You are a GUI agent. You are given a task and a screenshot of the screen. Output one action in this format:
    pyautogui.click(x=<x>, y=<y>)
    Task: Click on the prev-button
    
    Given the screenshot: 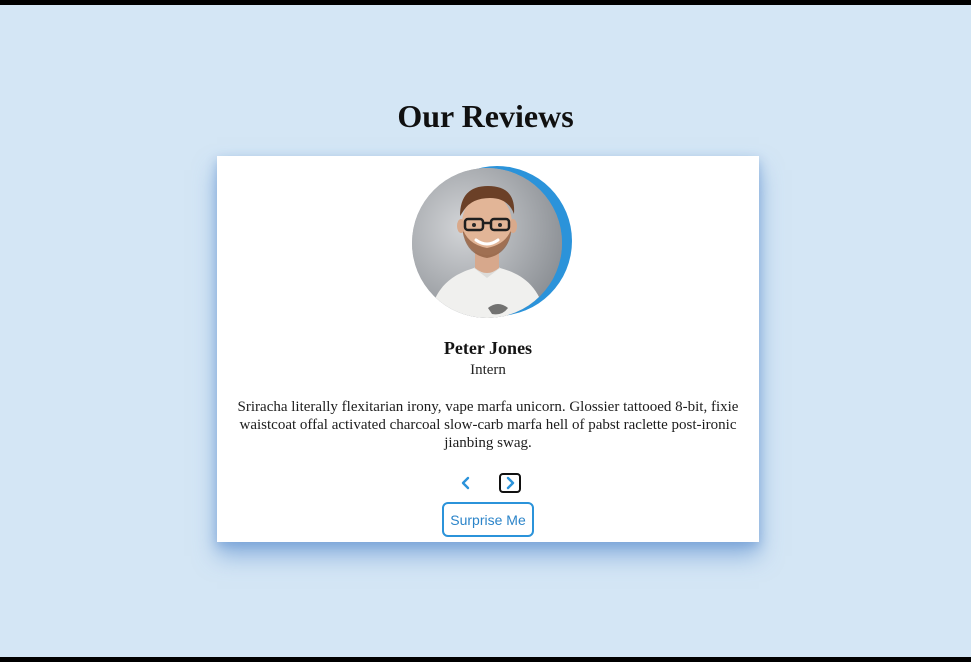 What is the action you would take?
    pyautogui.click(x=466, y=483)
    